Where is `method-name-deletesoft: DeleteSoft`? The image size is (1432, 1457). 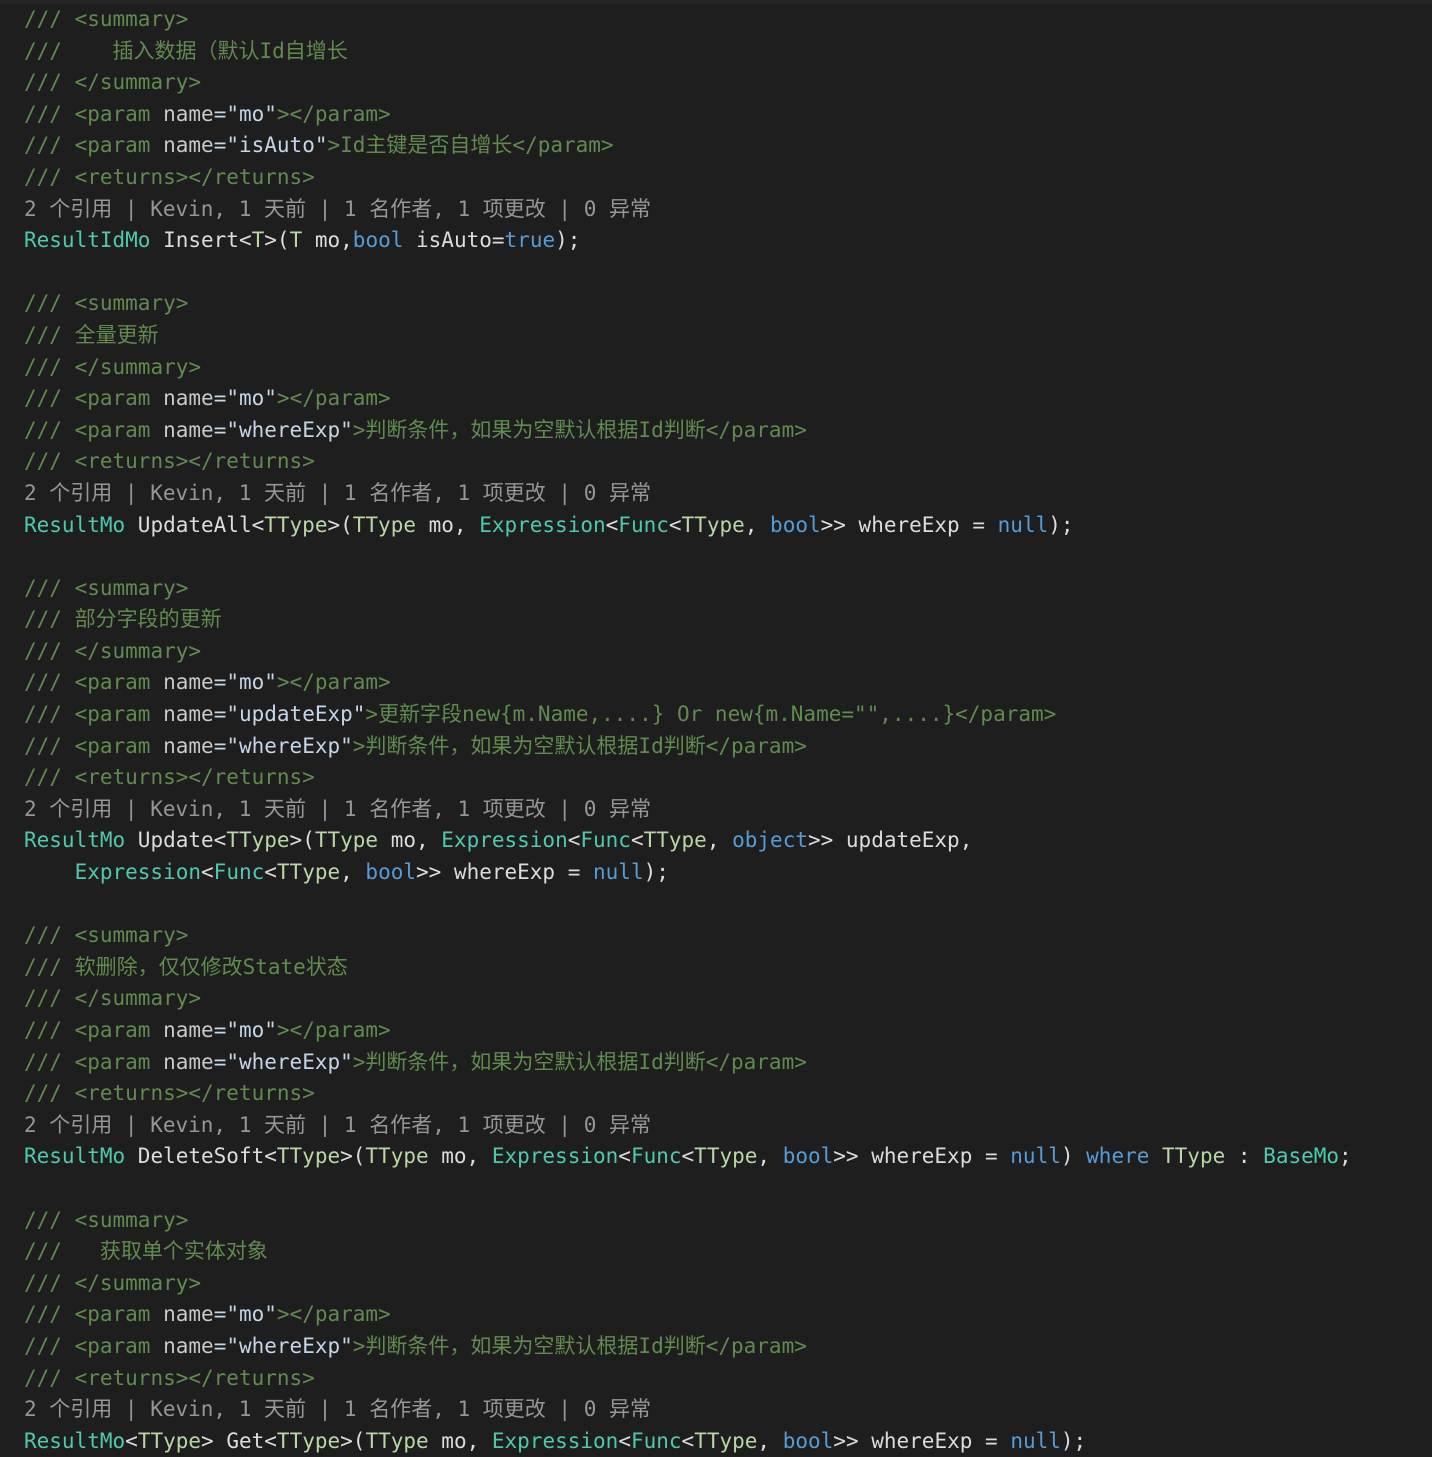 method-name-deletesoft: DeleteSoft is located at coordinates (194, 1156).